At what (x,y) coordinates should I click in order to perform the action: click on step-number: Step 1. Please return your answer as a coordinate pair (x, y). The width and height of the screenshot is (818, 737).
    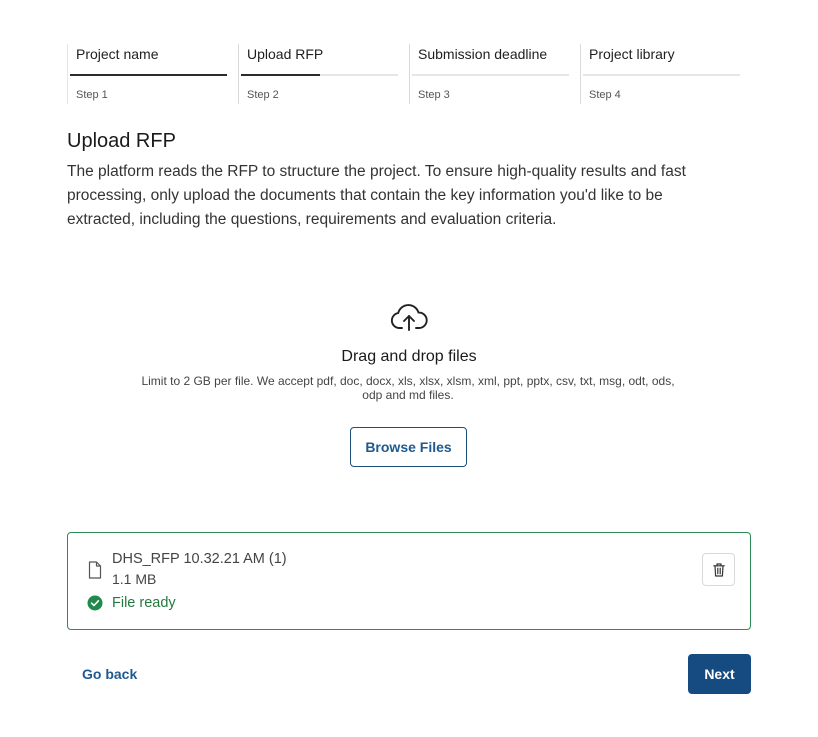
    Looking at the image, I should click on (92, 95).